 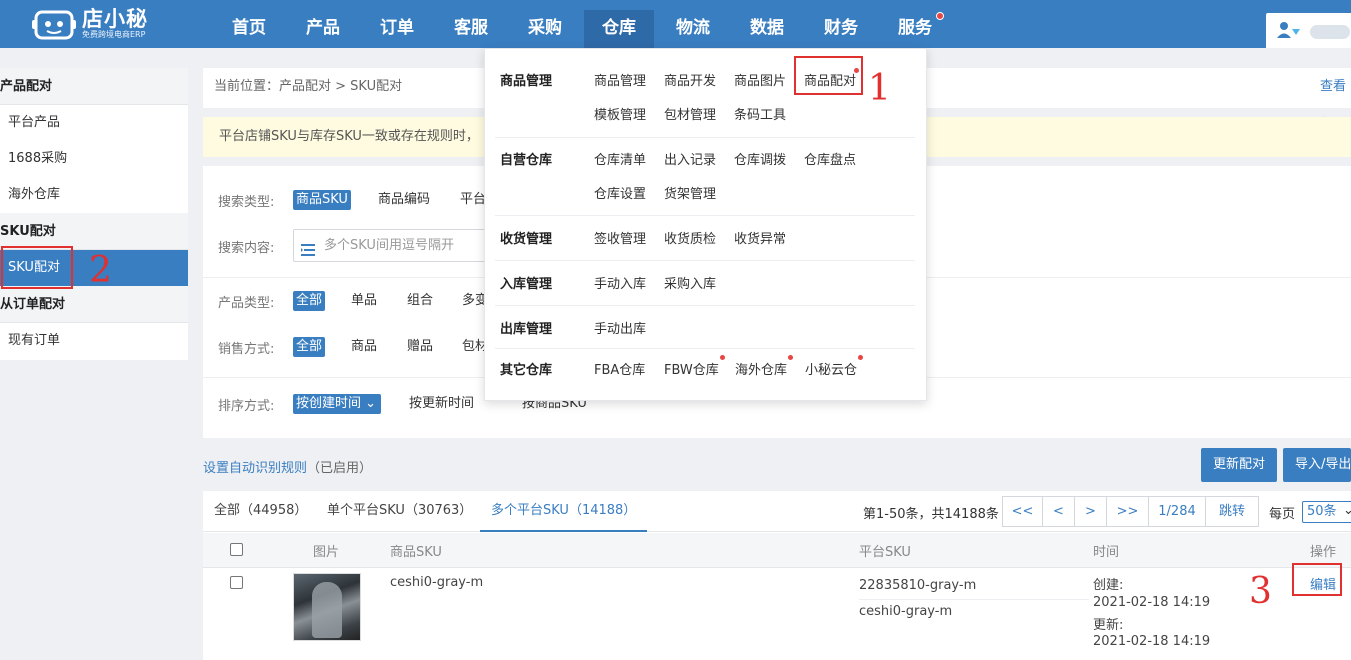 I want to click on menu-item-fbw-warehouse: FBW仓库, so click(x=691, y=368).